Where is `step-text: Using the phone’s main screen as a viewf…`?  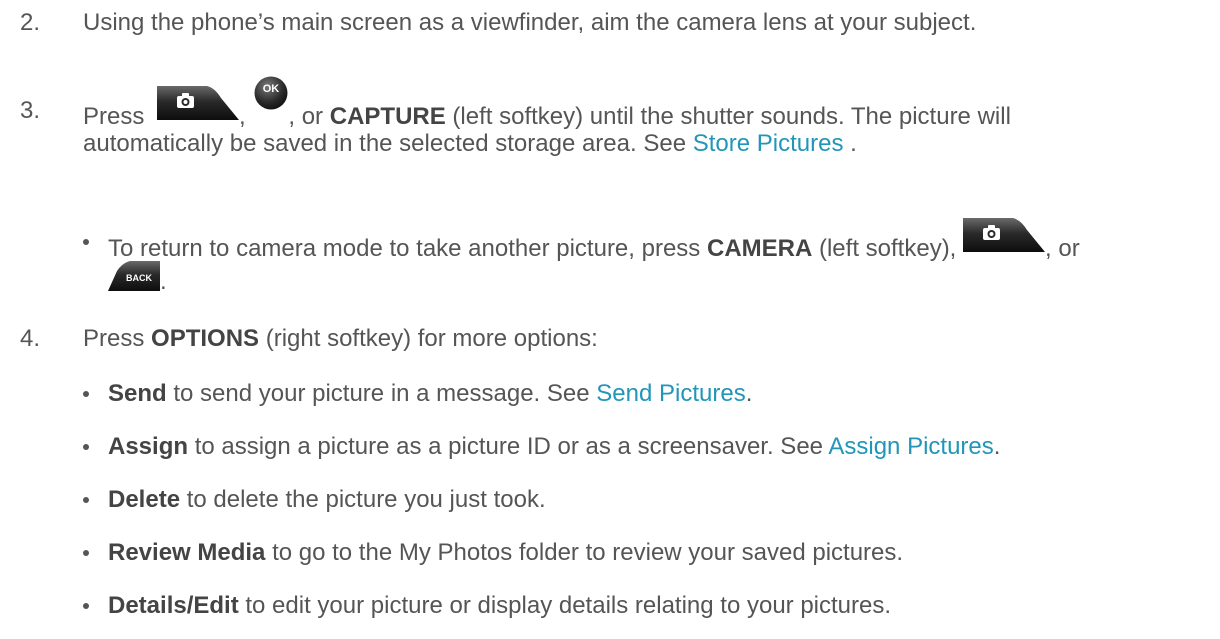 step-text: Using the phone’s main screen as a viewf… is located at coordinates (530, 22).